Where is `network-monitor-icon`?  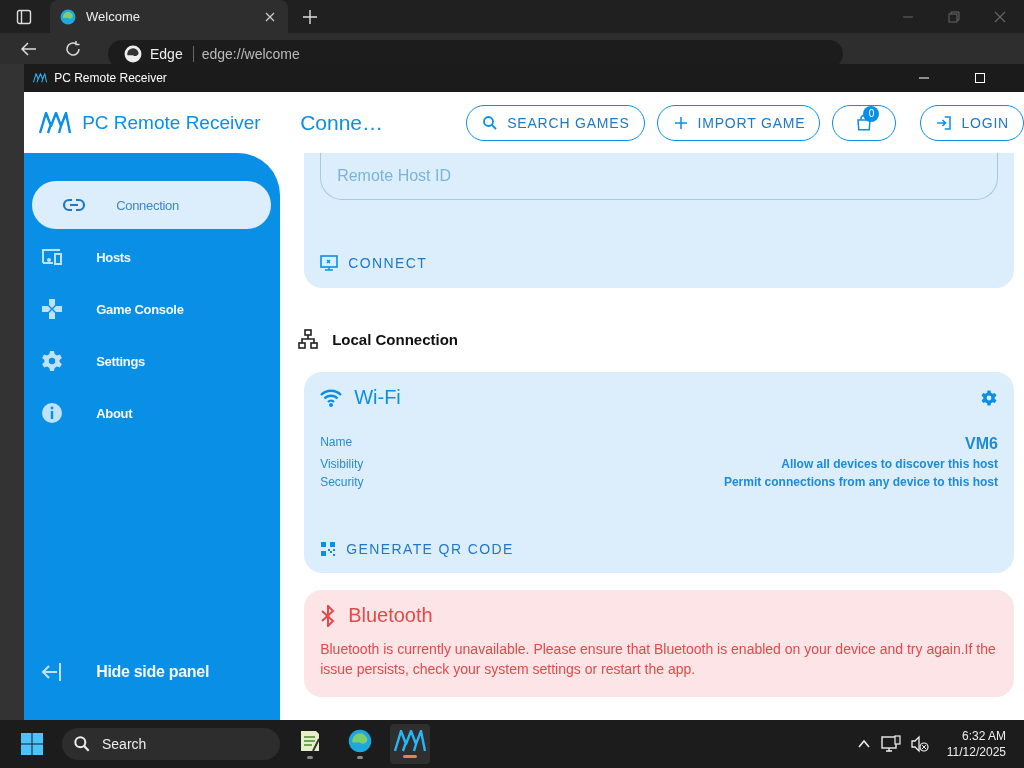 network-monitor-icon is located at coordinates (890, 744).